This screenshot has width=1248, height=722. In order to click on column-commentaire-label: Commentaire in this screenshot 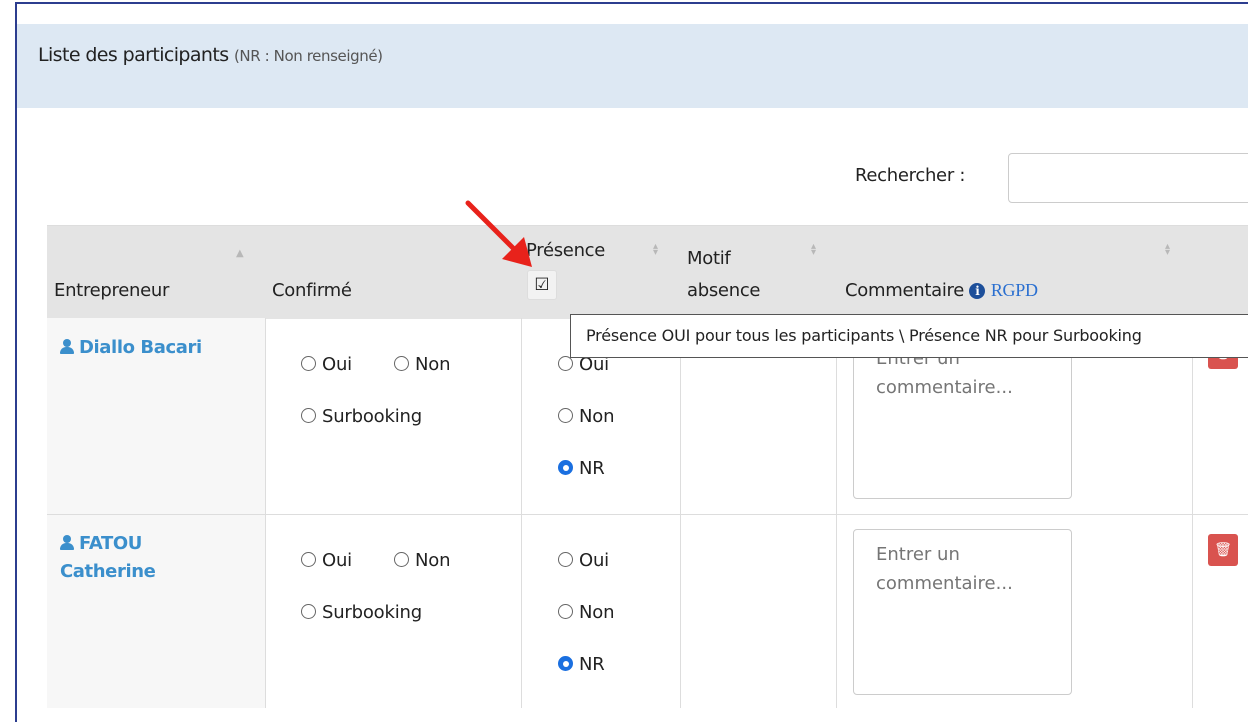, I will do `click(904, 290)`.